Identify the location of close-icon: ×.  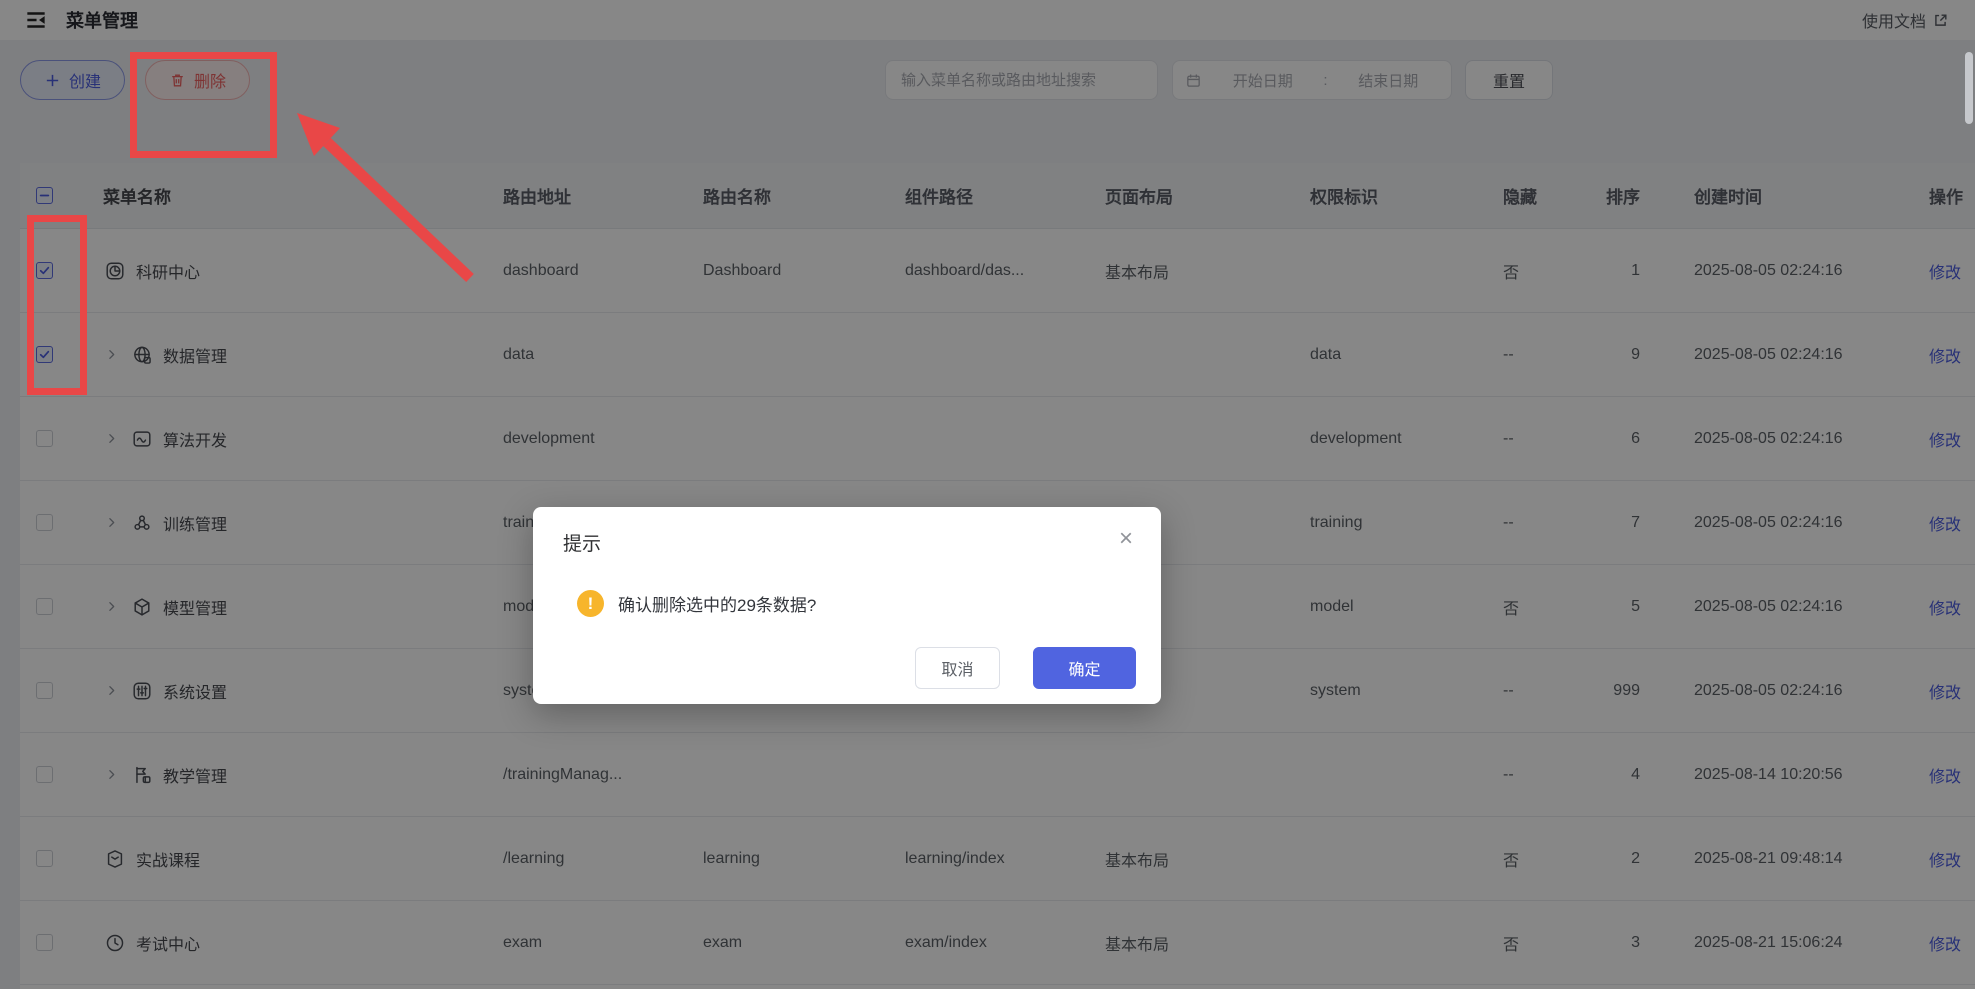
(1126, 539).